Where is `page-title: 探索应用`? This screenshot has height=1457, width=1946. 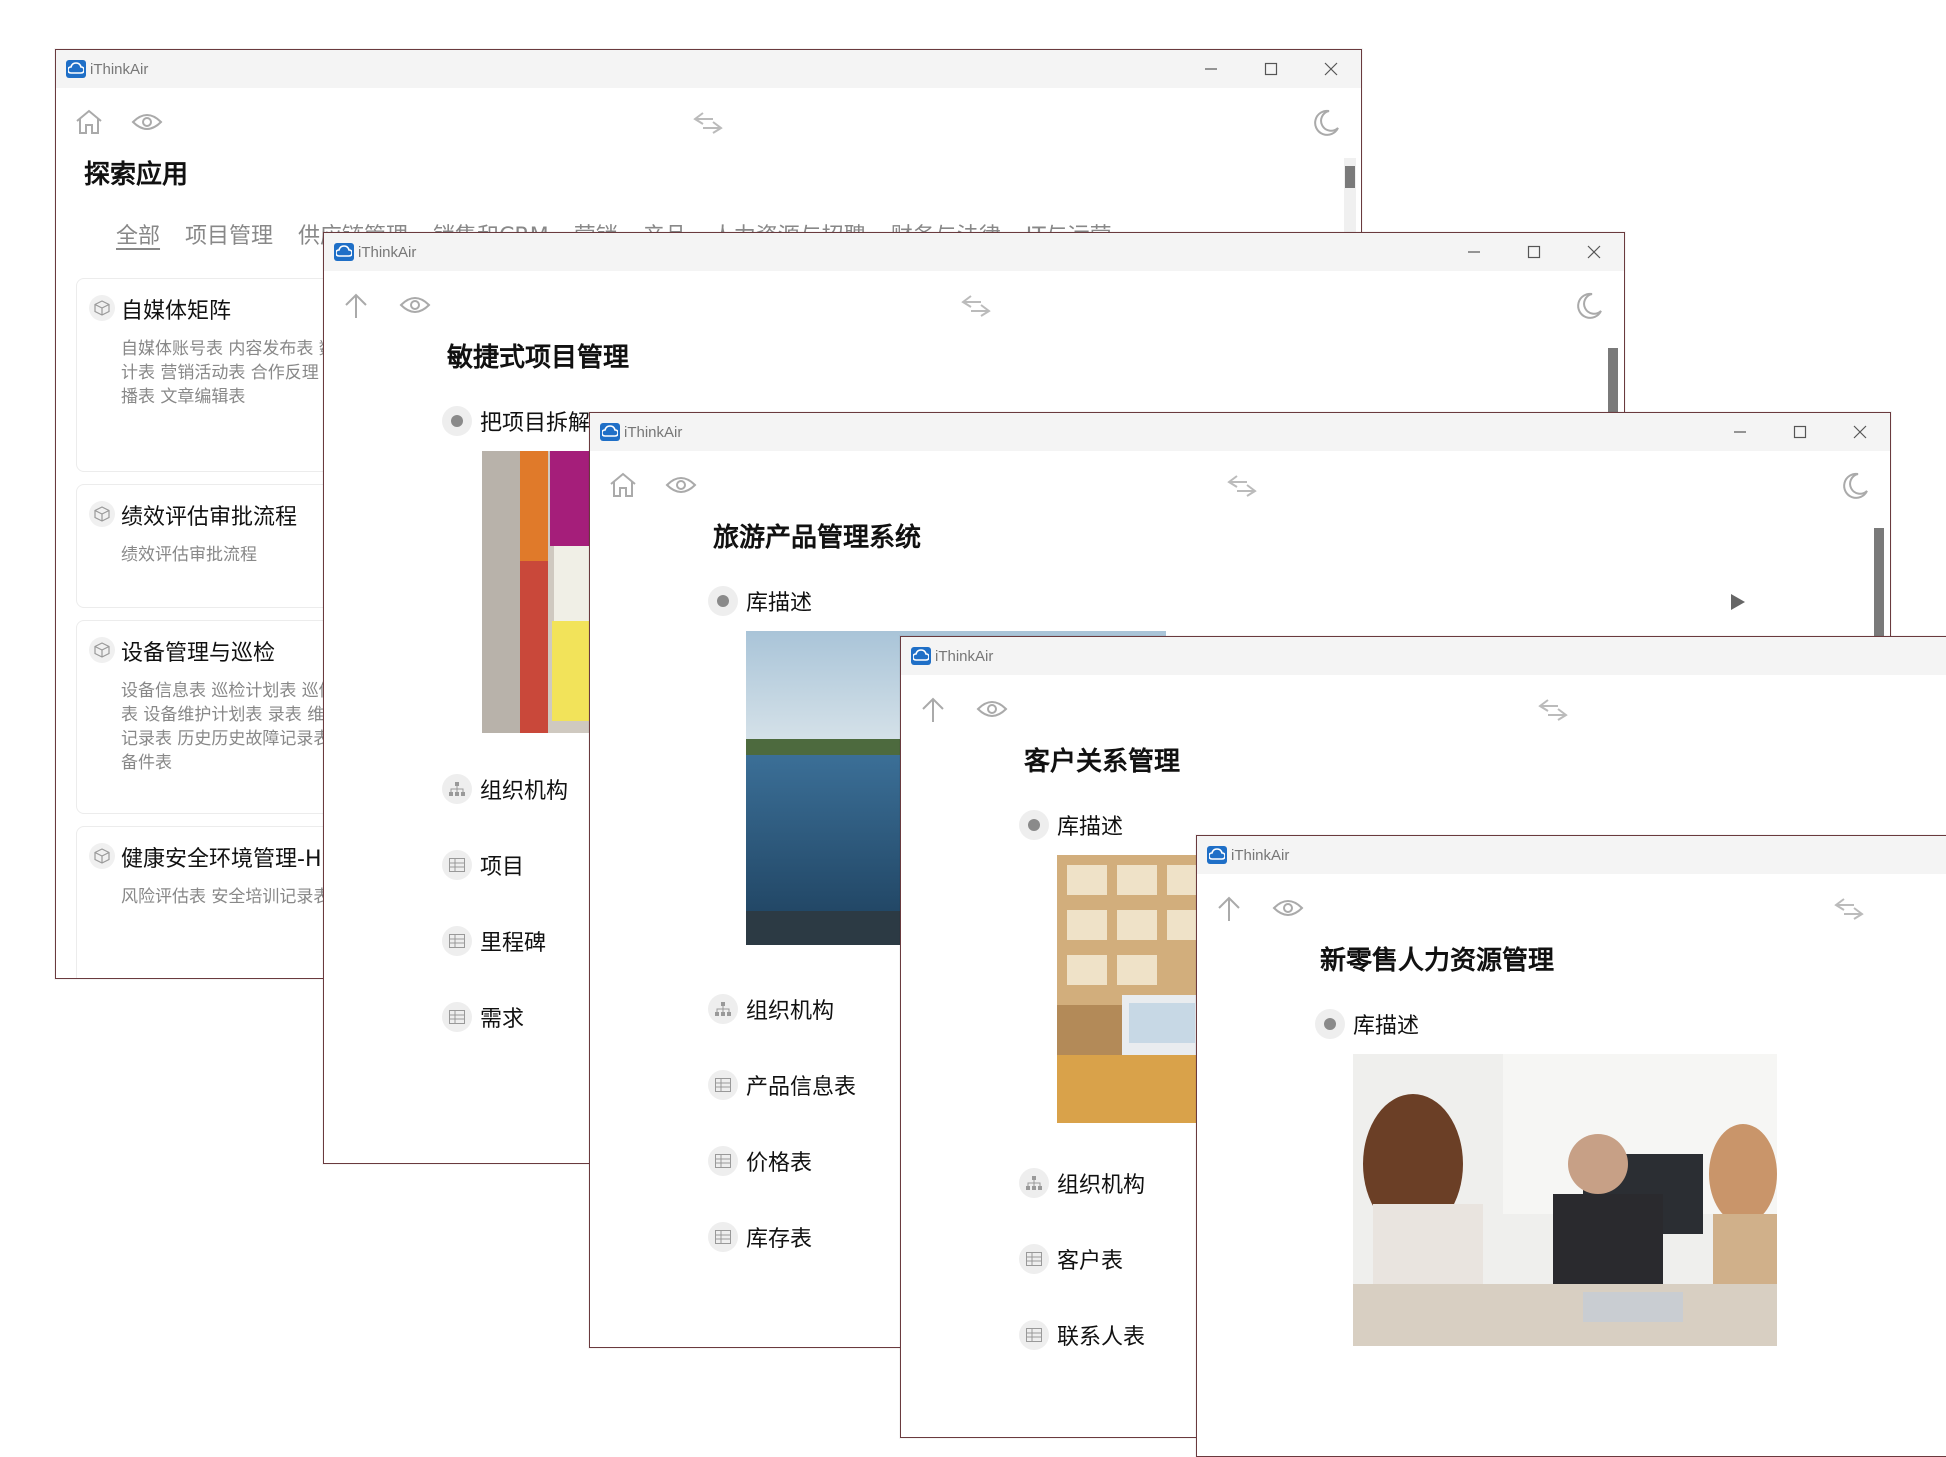 page-title: 探索应用 is located at coordinates (136, 175).